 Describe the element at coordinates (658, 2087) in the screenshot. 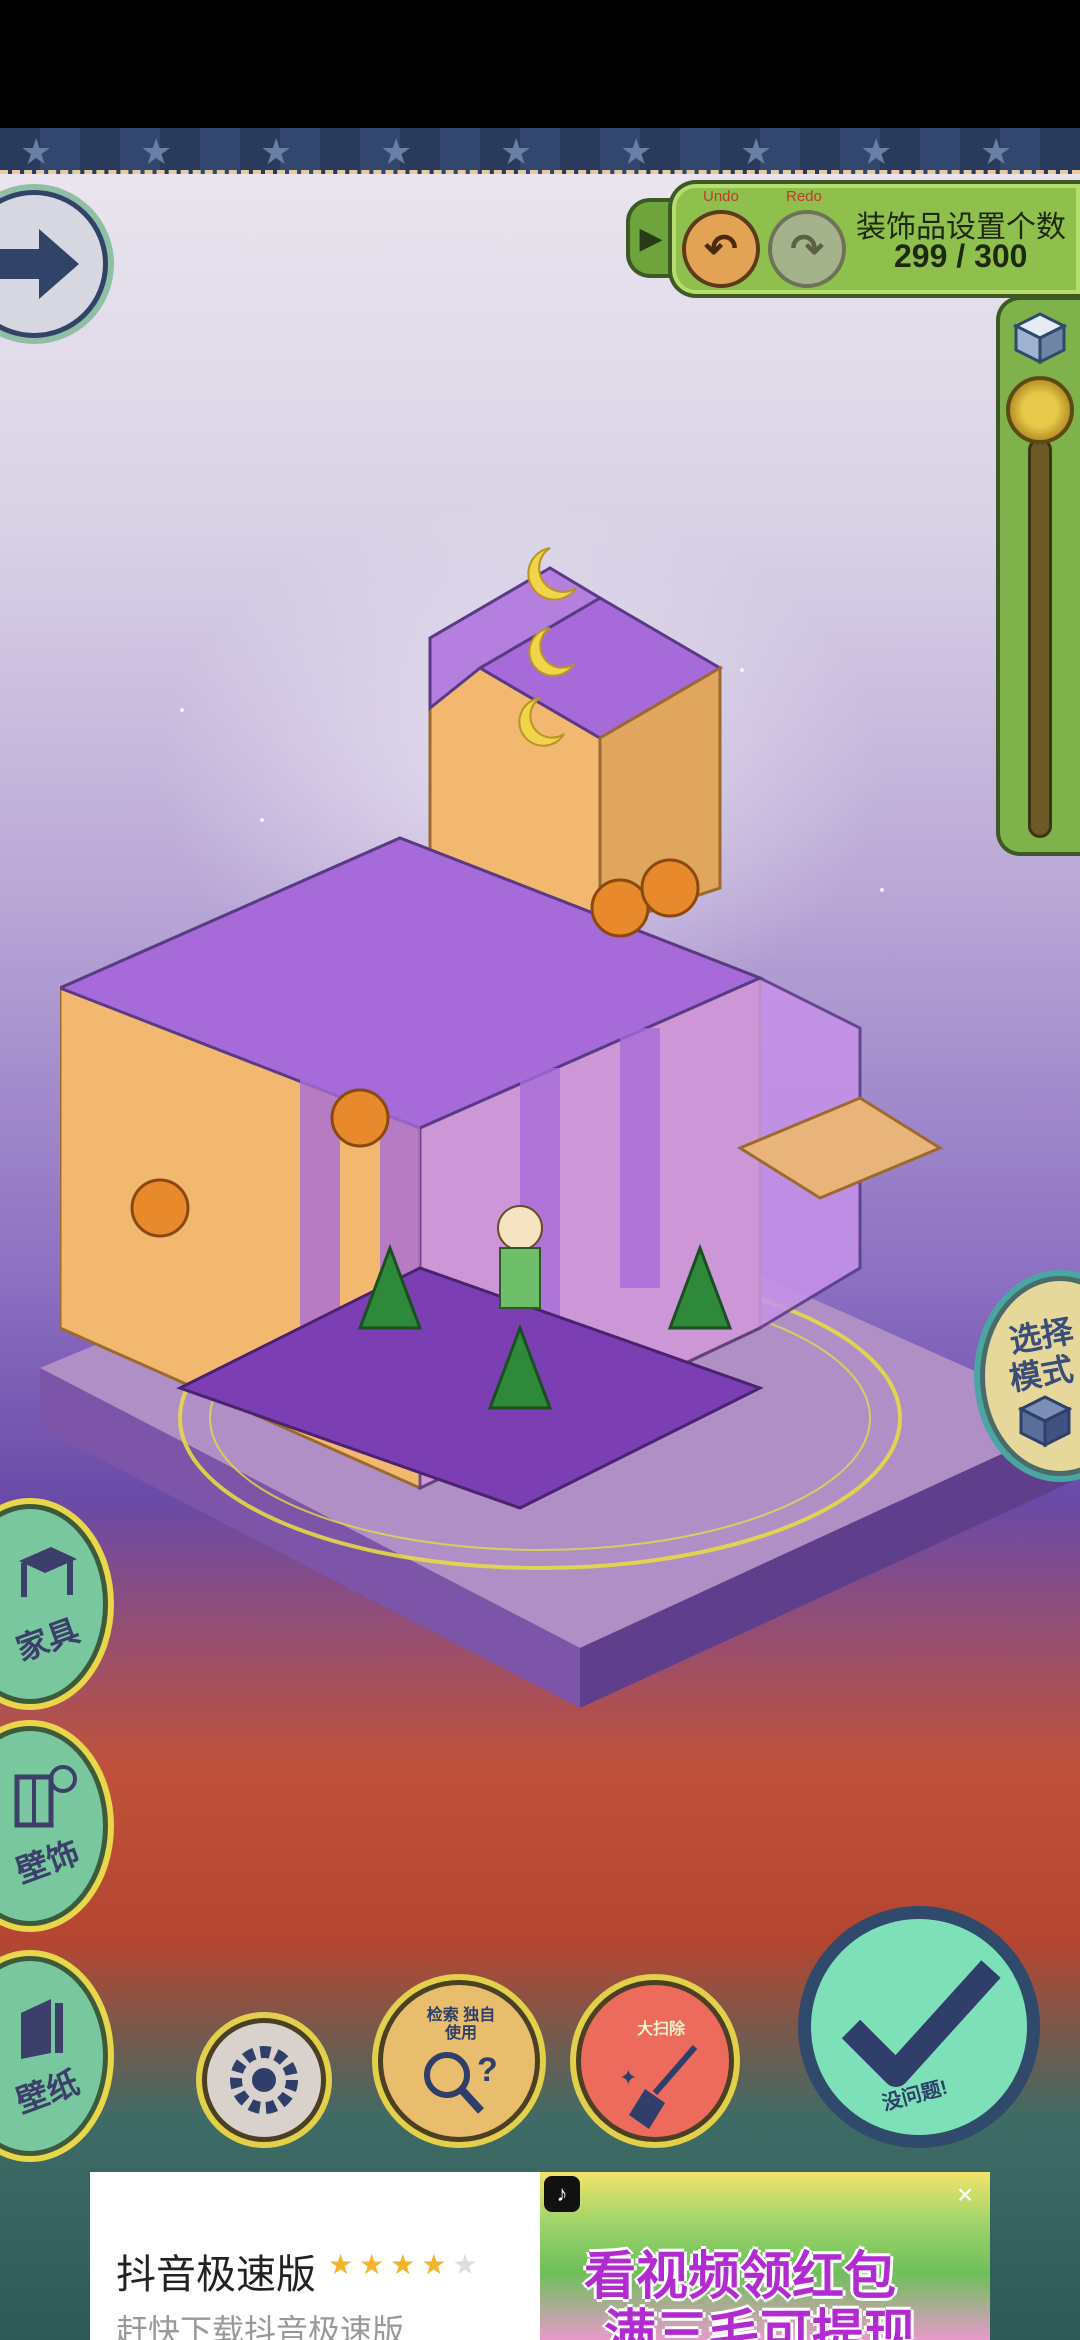

I see `broom-icon: ✦` at that location.